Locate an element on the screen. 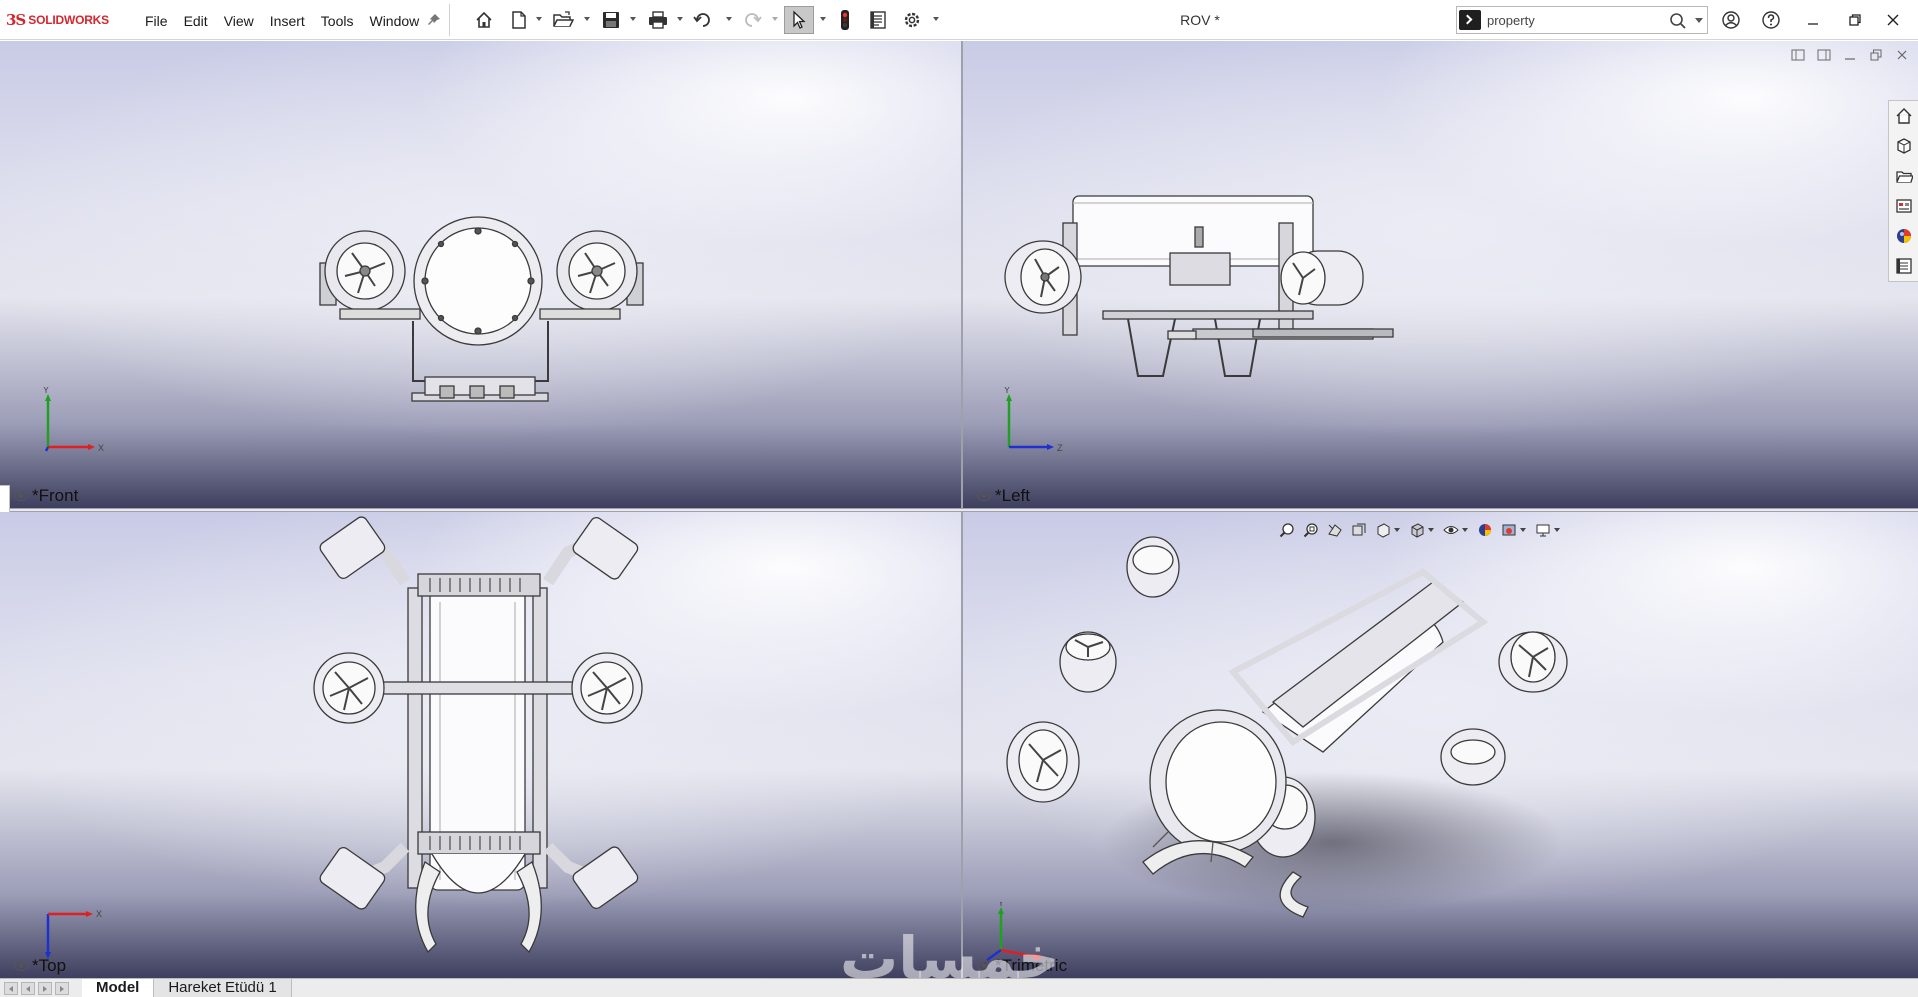  viewport-window-controls is located at coordinates (1849, 55).